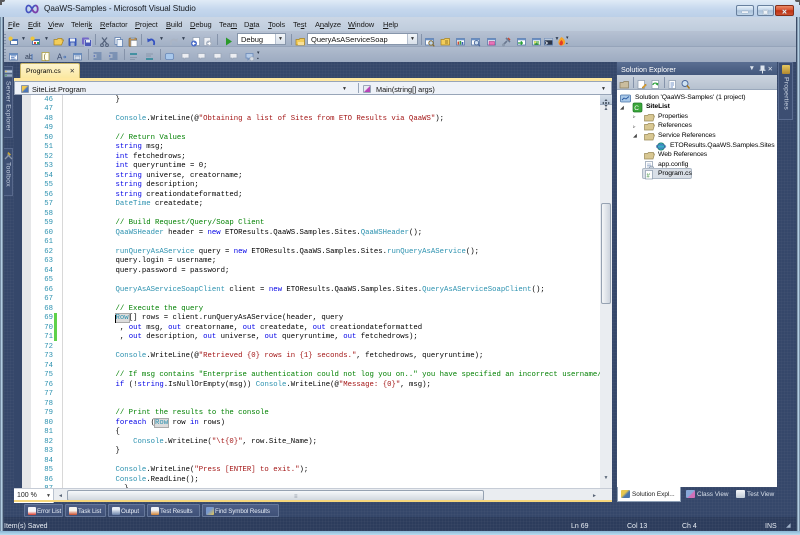 Image resolution: width=800 pixels, height=535 pixels. I want to click on svg-text: C, so click(636, 108).